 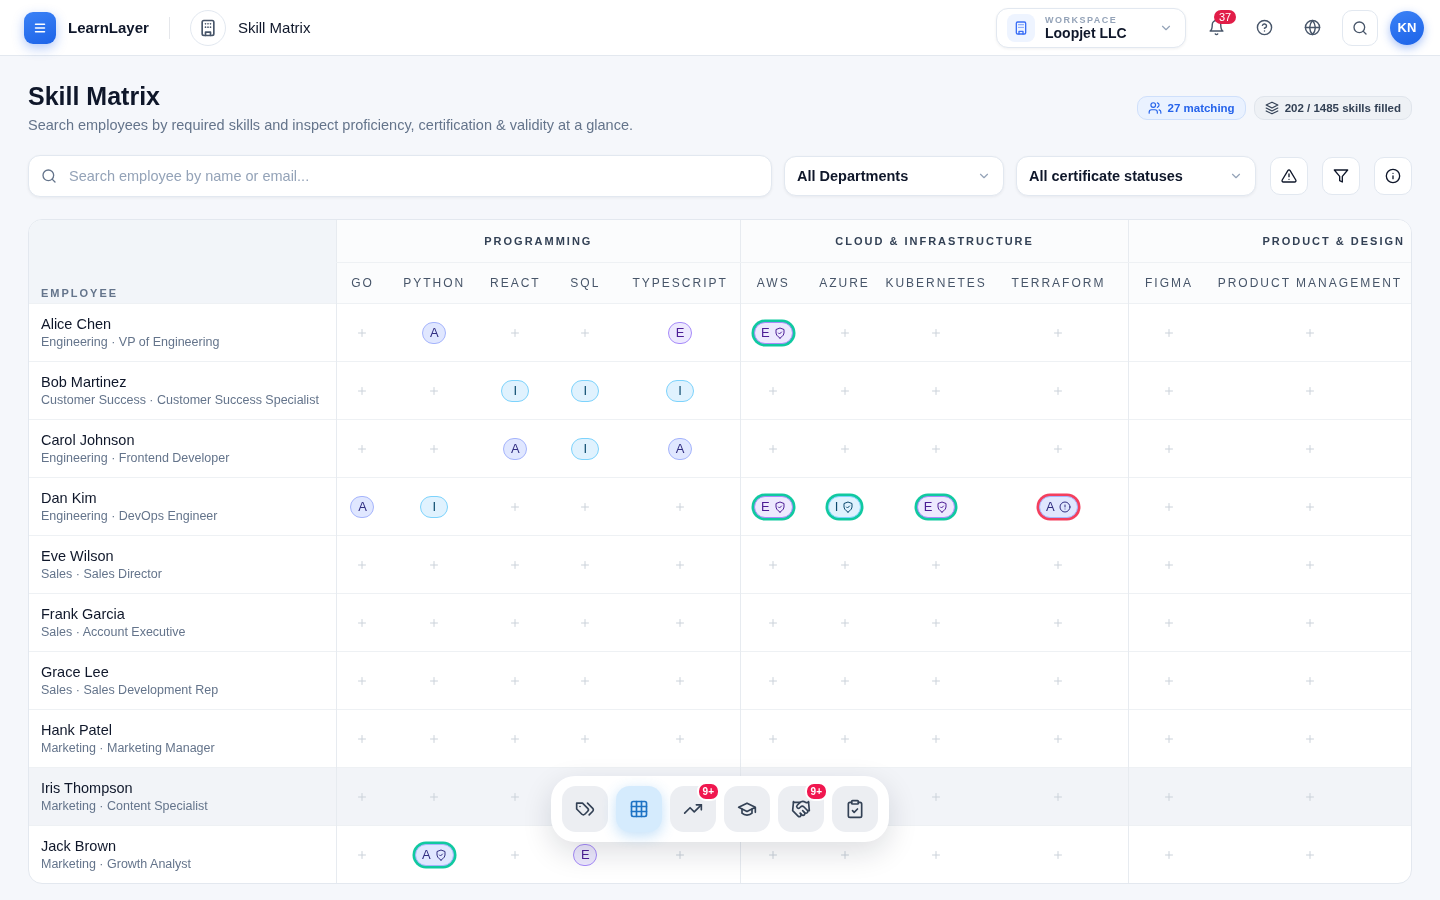 What do you see at coordinates (1393, 176) in the screenshot?
I see `info-button` at bounding box center [1393, 176].